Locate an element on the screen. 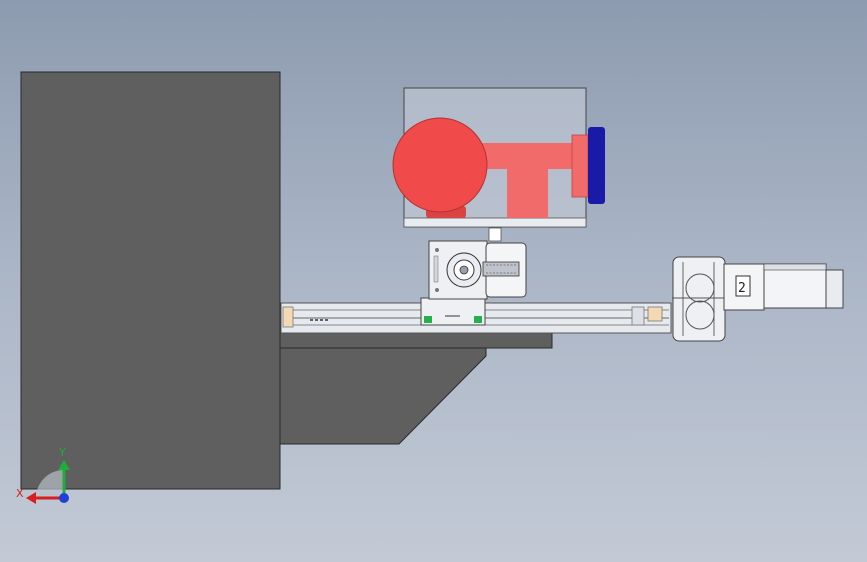 Image resolution: width=867 pixels, height=562 pixels. red-support is located at coordinates (527, 192).